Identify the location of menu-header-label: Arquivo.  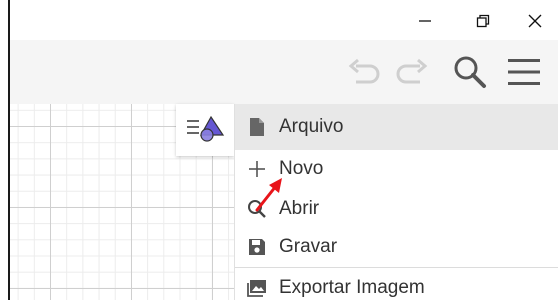
(311, 126).